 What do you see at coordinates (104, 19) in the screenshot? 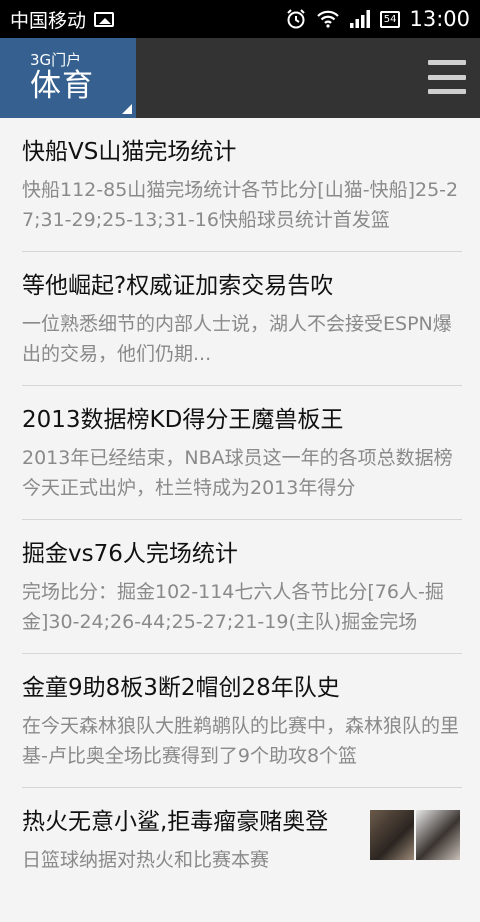
I see `image-notification-icon` at bounding box center [104, 19].